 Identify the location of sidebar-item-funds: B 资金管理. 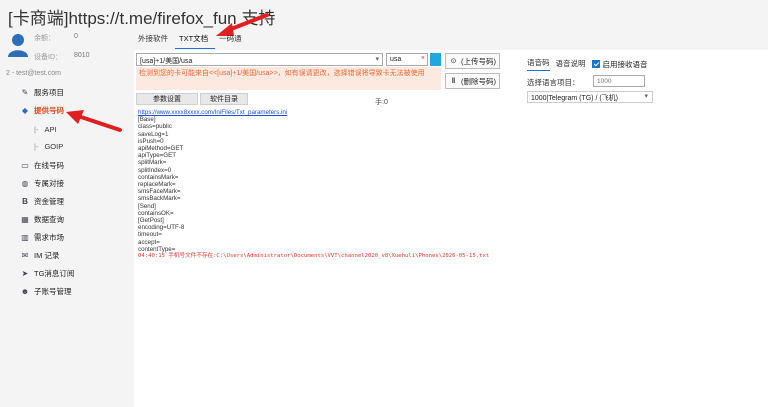
(42, 201).